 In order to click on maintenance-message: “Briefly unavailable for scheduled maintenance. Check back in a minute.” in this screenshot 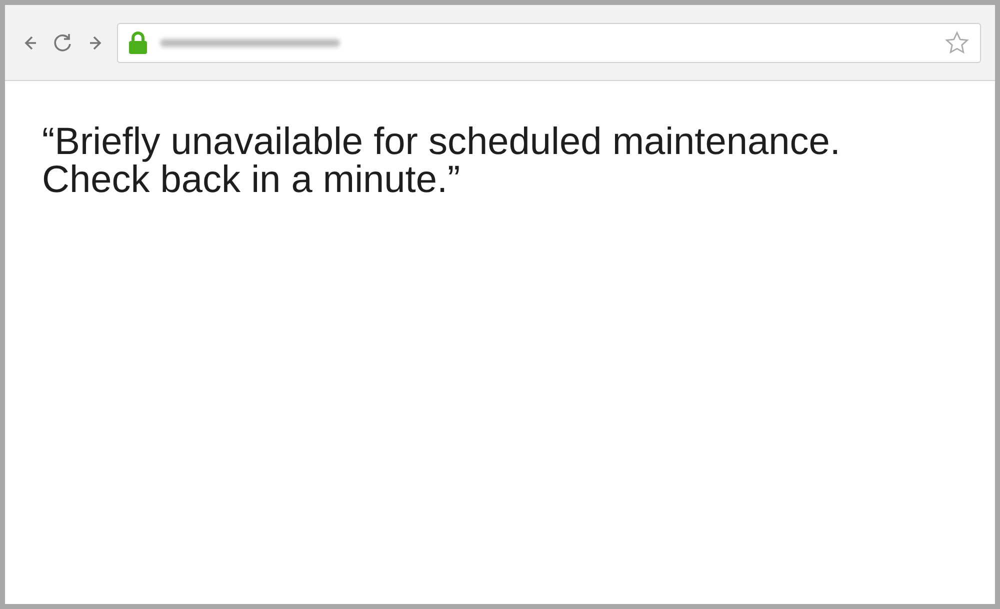, I will do `click(442, 161)`.